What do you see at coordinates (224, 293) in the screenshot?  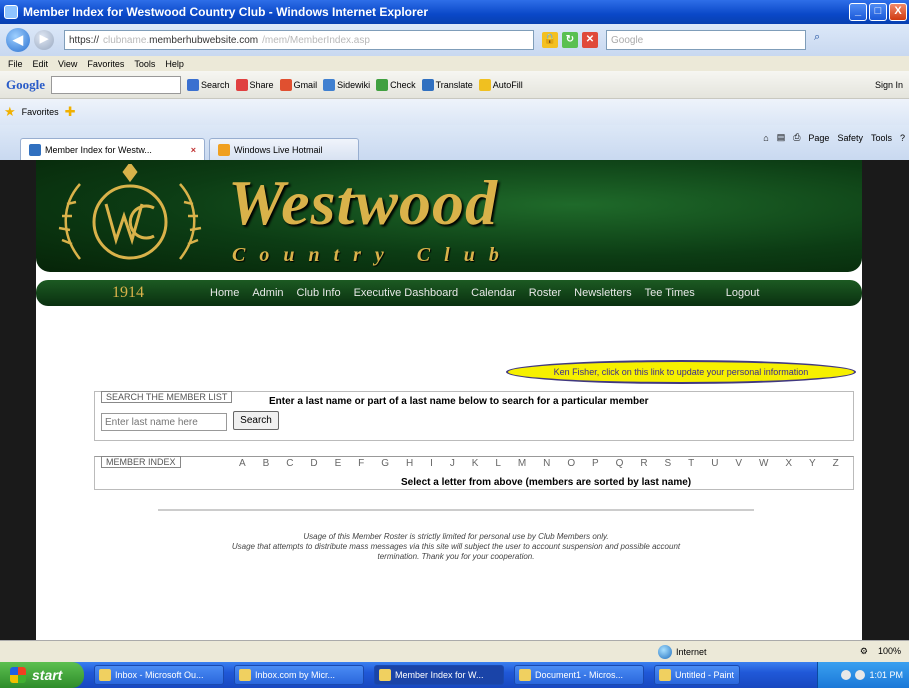 I see `nav-home: Home` at bounding box center [224, 293].